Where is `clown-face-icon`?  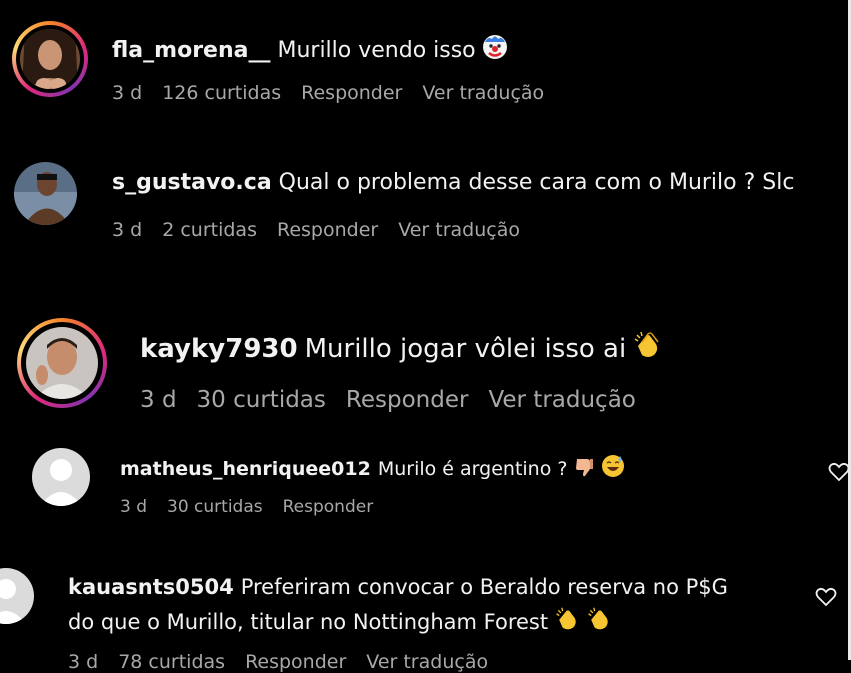 clown-face-icon is located at coordinates (495, 50).